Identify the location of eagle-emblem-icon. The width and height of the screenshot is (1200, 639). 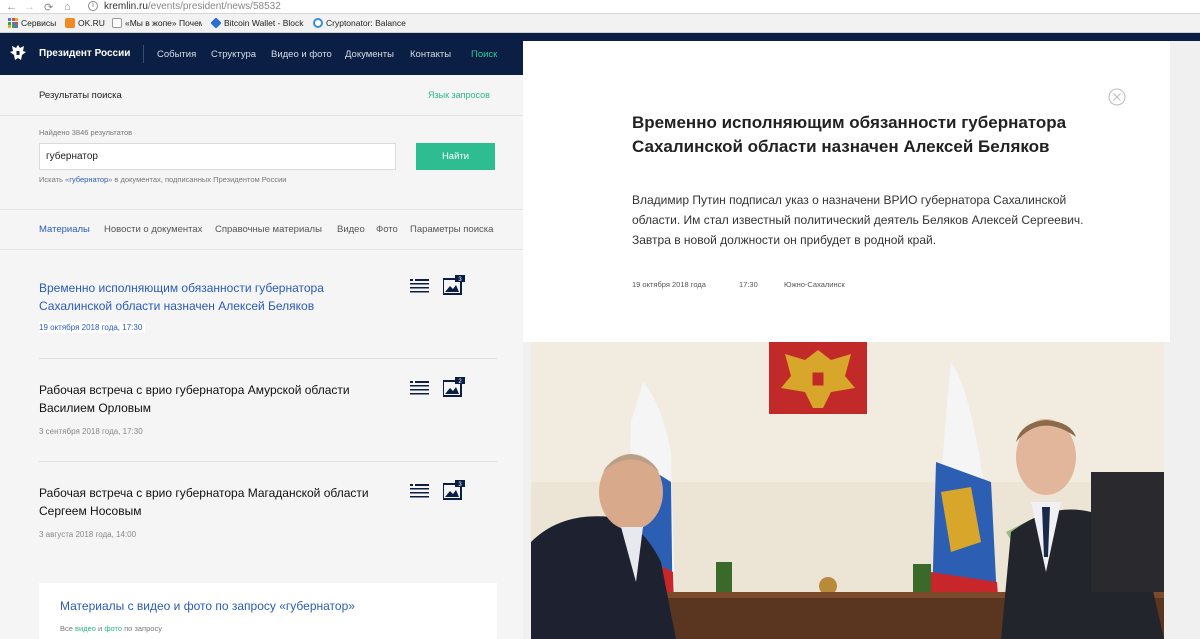
(18, 53).